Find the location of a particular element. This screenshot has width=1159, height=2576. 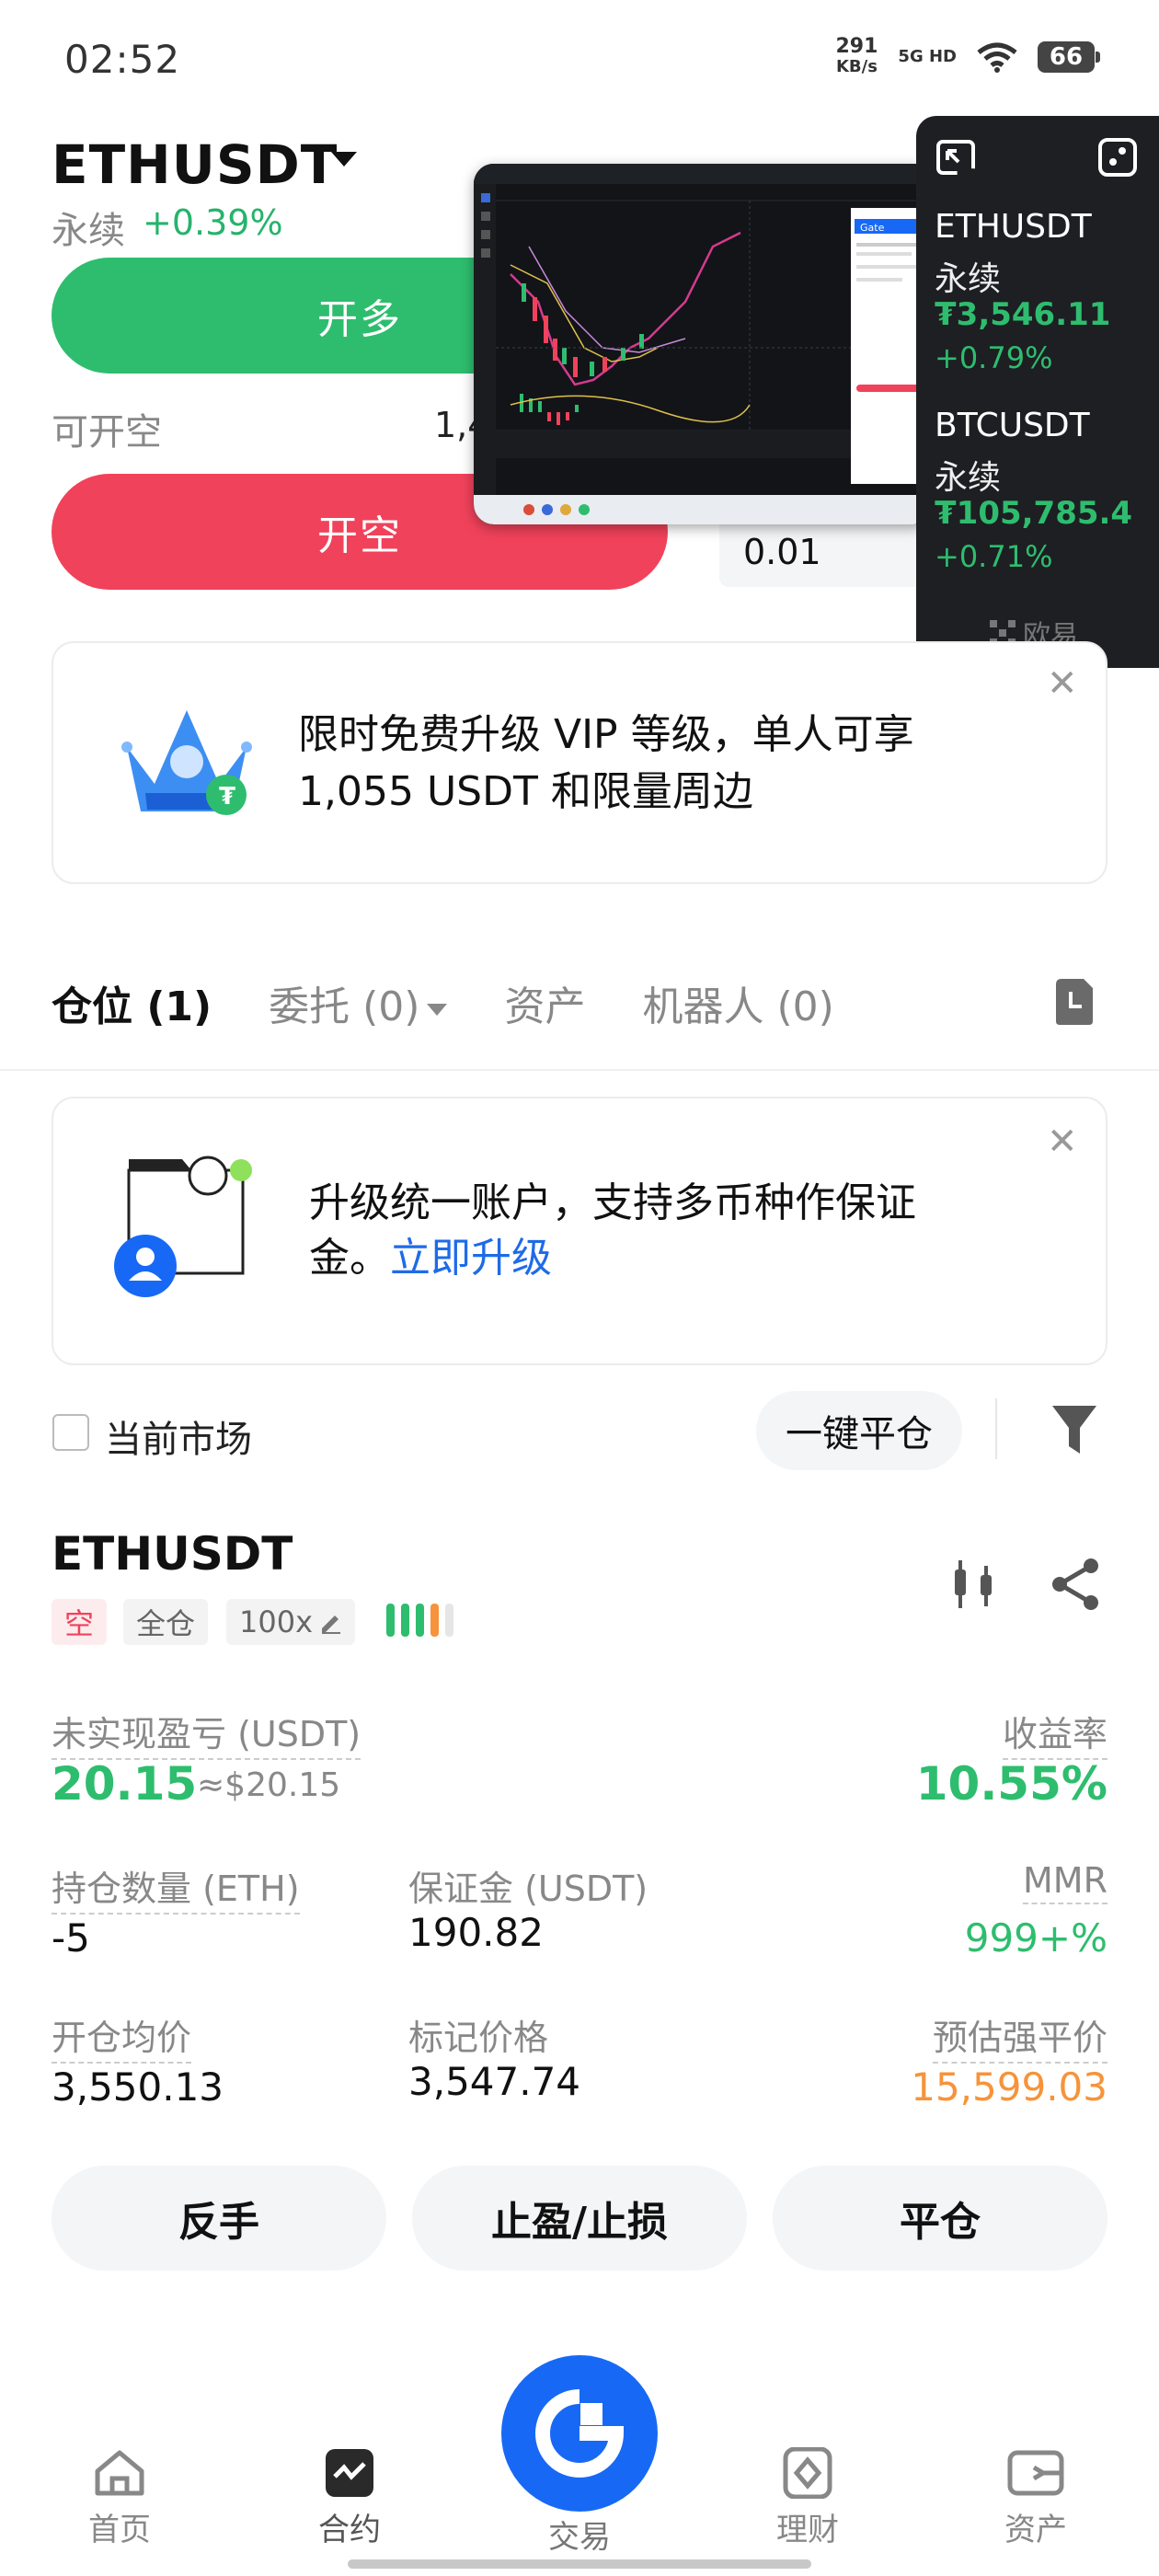

symbol-selector: ETHUSDT is located at coordinates (195, 164).